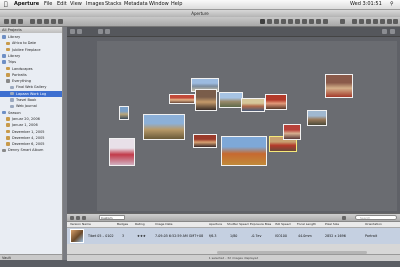 This screenshot has height=267, width=400. Describe the element at coordinates (382, 21) in the screenshot. I see `layout-5-icon` at that location.